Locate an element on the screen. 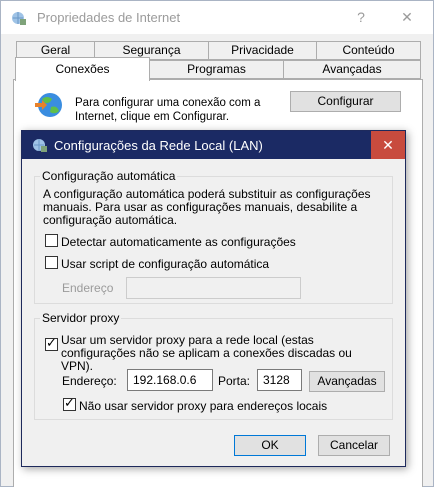  help-button: ? is located at coordinates (361, 17).